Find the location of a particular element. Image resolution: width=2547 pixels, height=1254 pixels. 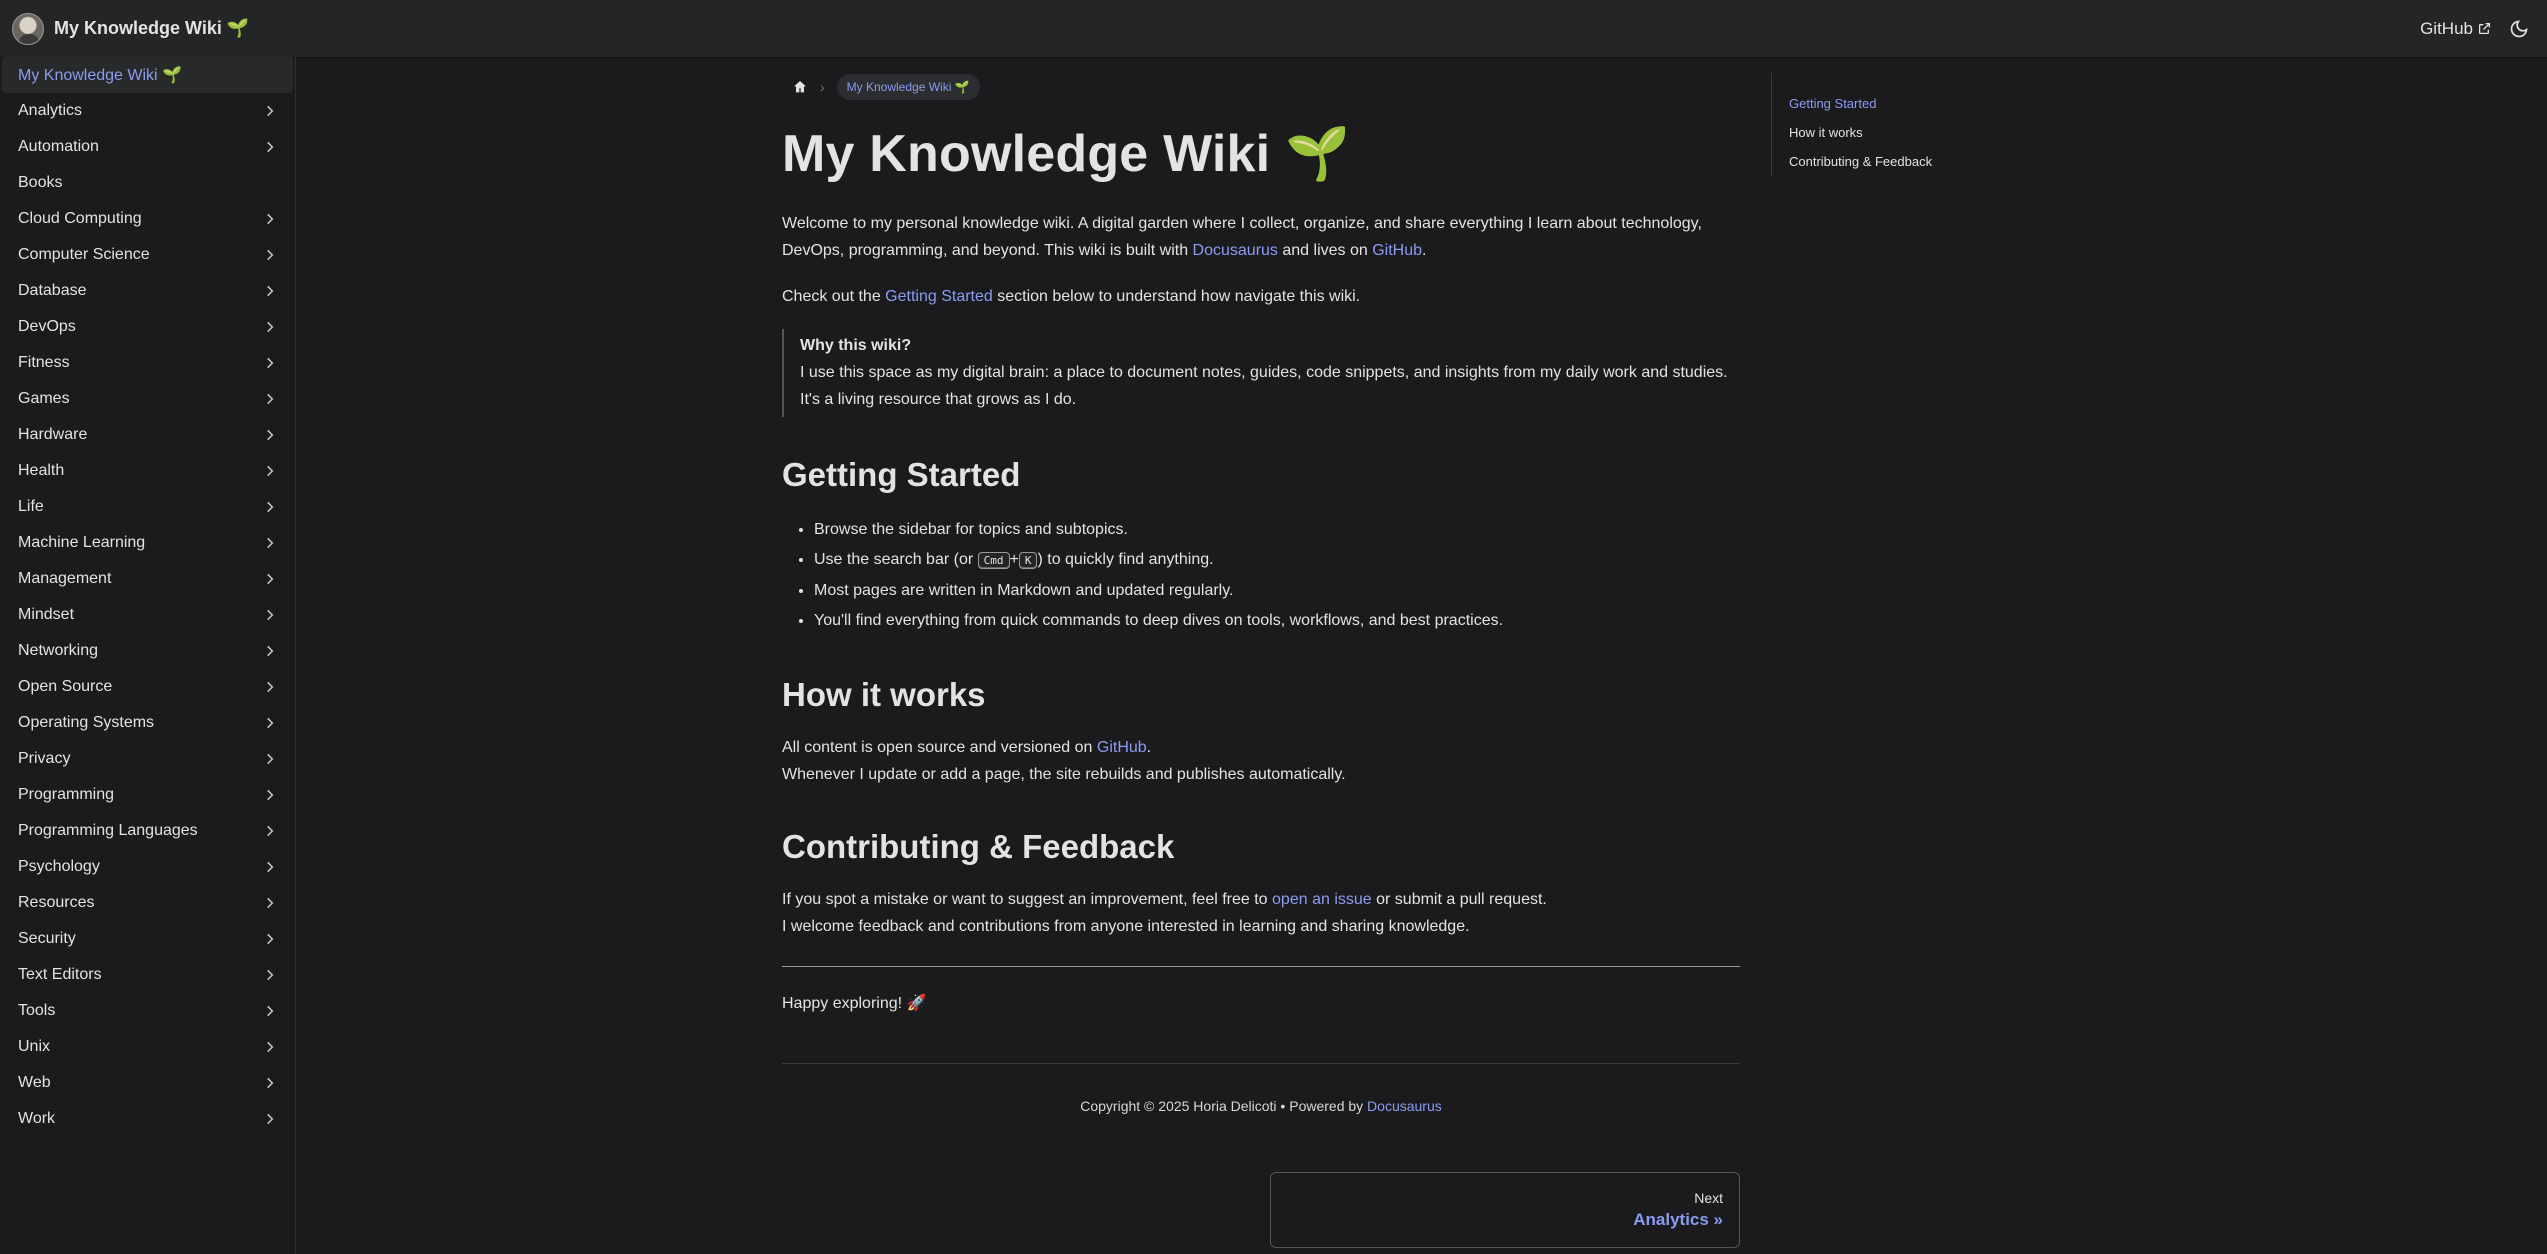

sidebar-item-label: Fitness is located at coordinates (44, 362).